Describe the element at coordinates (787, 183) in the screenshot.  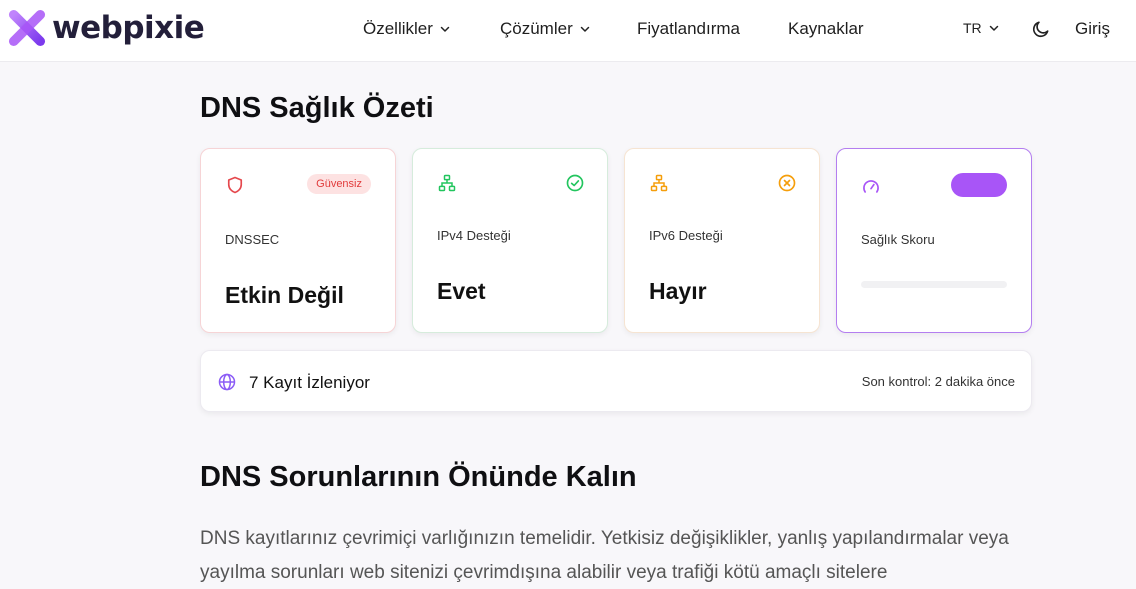
I see `x-circle-icon` at that location.